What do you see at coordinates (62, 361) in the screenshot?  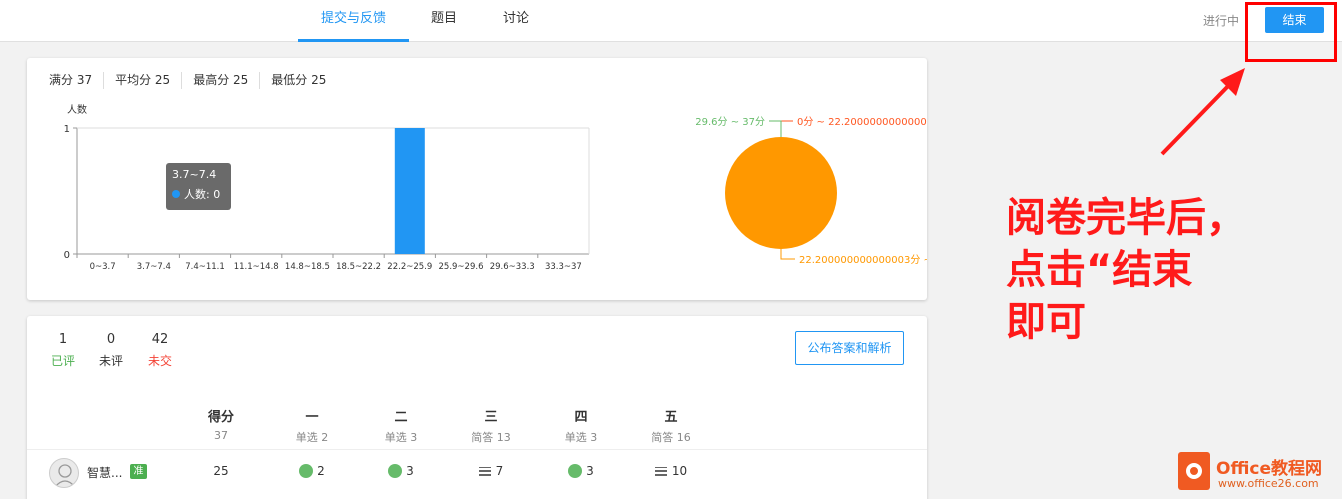 I see `count-graded-label: 已评` at bounding box center [62, 361].